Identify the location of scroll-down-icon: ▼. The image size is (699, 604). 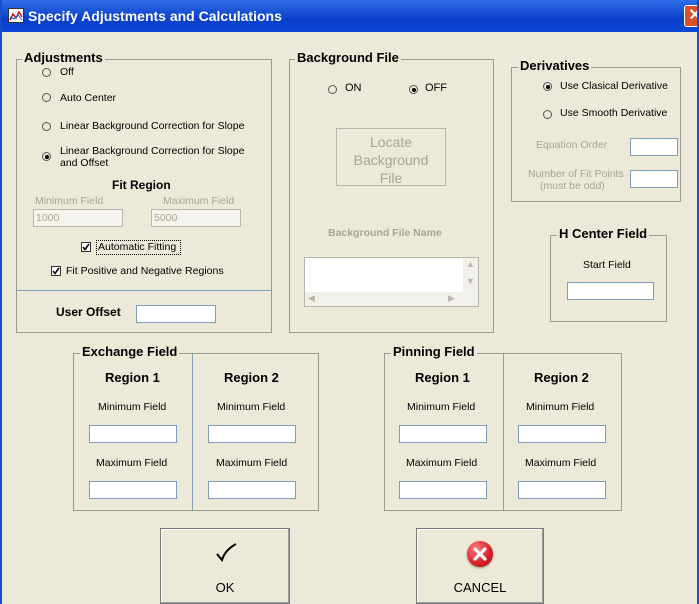
(470, 281).